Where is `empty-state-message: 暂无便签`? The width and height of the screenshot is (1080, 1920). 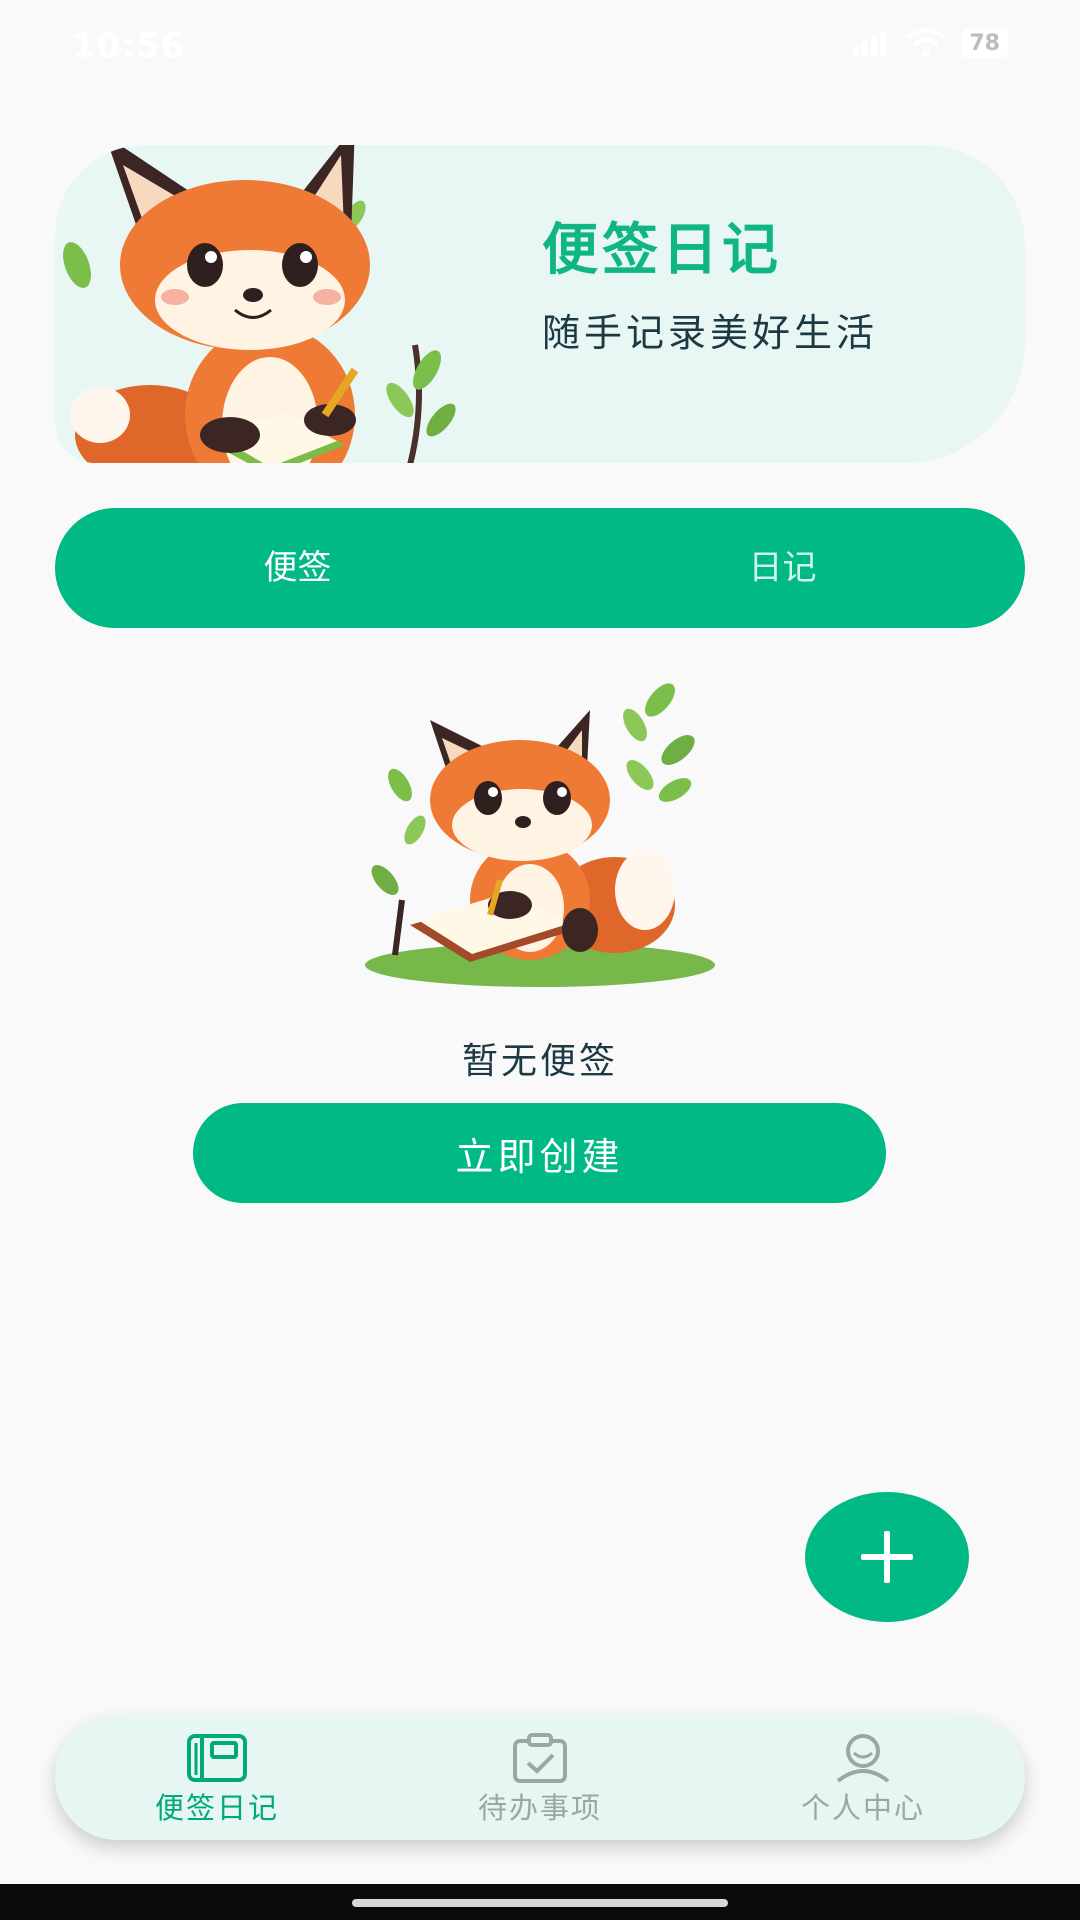 empty-state-message: 暂无便签 is located at coordinates (539, 1061).